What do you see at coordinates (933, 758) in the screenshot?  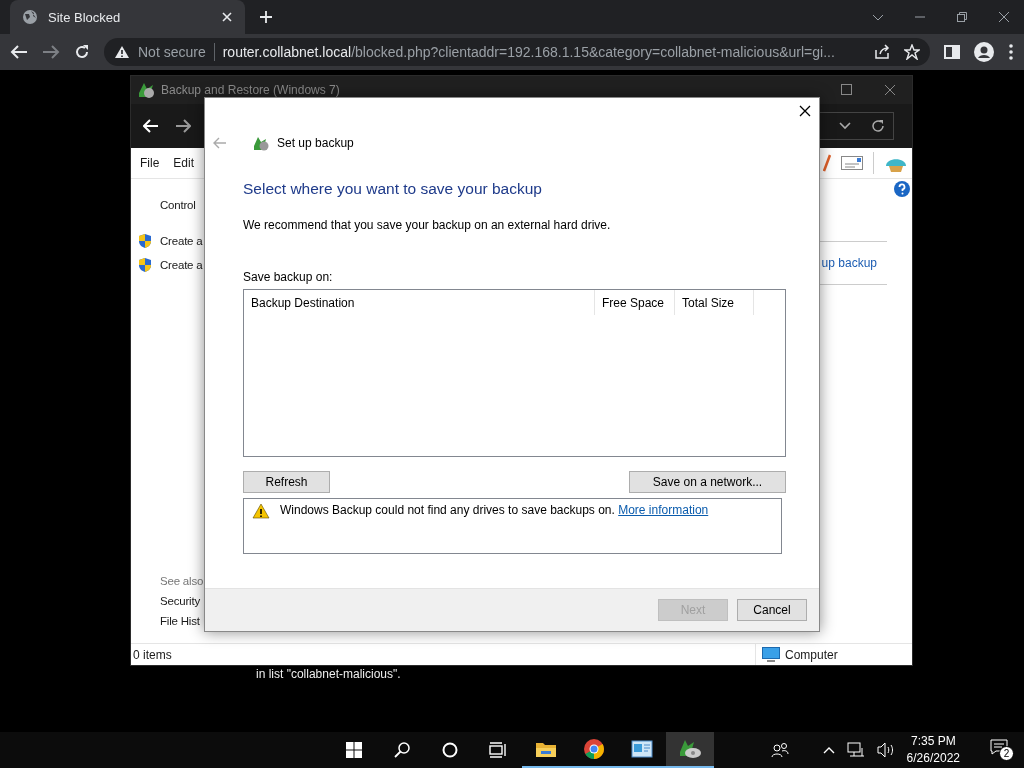 I see `clock-date: 6/26/2022` at bounding box center [933, 758].